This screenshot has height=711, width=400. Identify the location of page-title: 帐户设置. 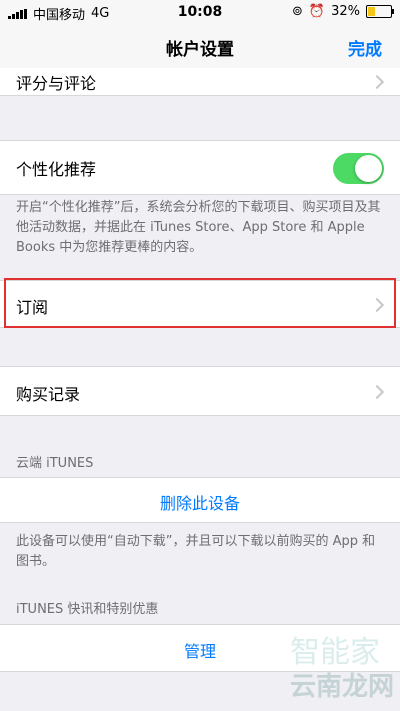
(200, 50).